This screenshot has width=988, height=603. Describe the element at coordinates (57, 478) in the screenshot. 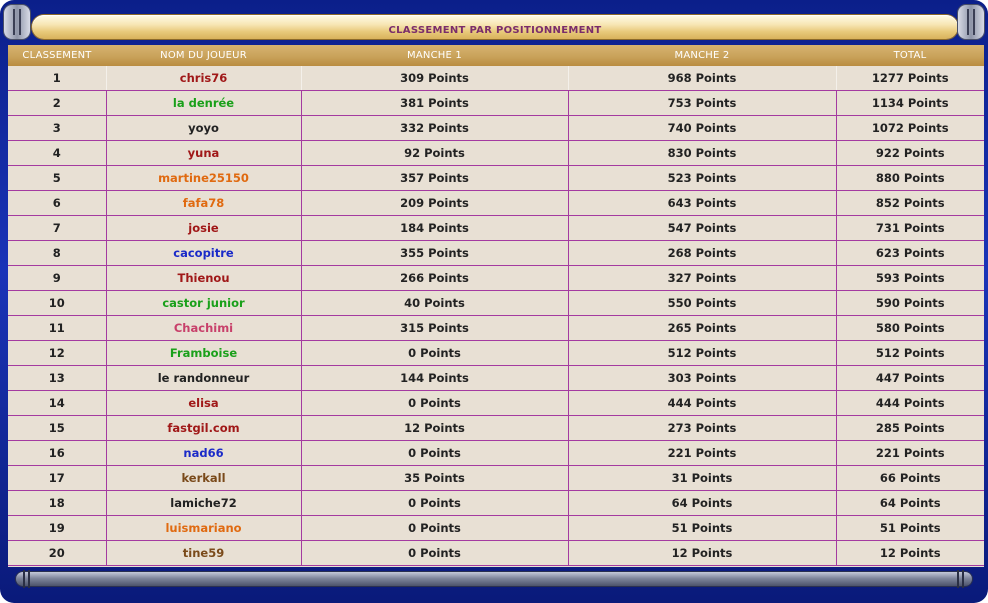

I see `rank-cell: 17` at that location.